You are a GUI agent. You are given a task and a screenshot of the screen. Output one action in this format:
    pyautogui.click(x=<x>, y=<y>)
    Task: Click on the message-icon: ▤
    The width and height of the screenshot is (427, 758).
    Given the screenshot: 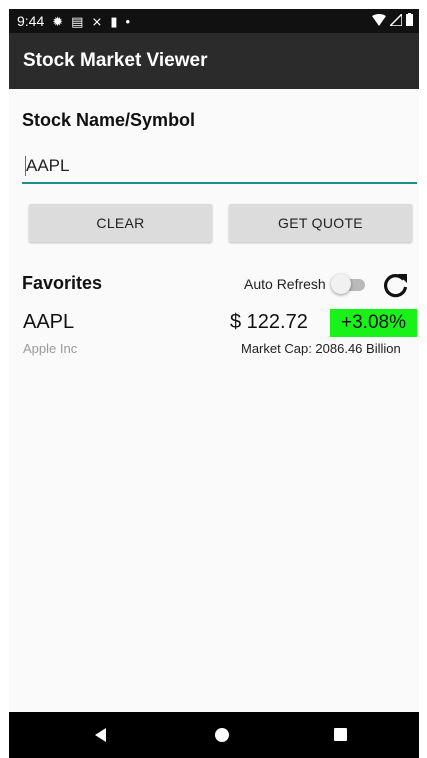 What is the action you would take?
    pyautogui.click(x=77, y=21)
    